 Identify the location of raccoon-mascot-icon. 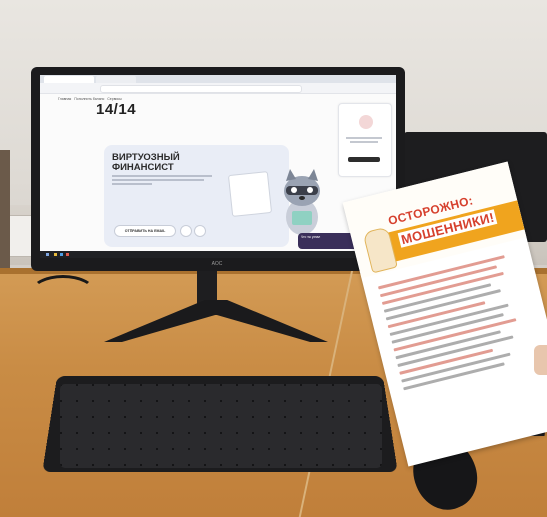
(302, 202).